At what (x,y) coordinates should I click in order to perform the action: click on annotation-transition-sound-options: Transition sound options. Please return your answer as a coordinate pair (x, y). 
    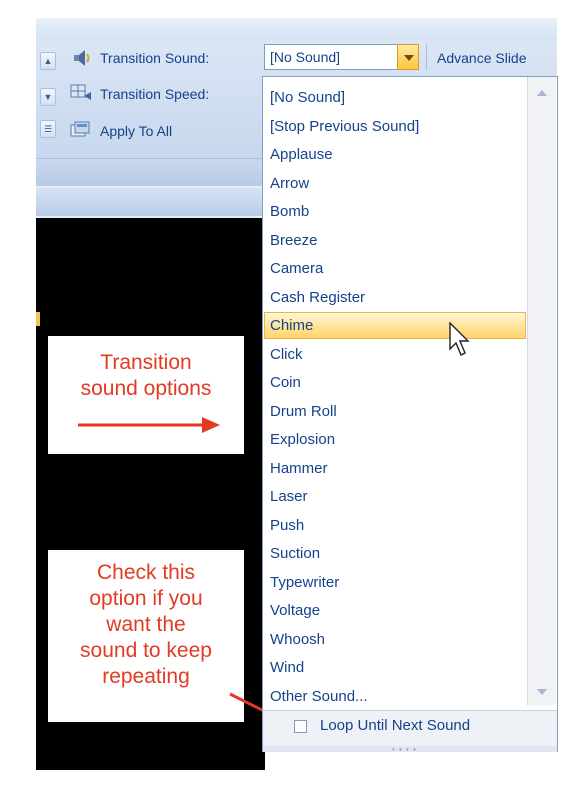
    Looking at the image, I should click on (146, 395).